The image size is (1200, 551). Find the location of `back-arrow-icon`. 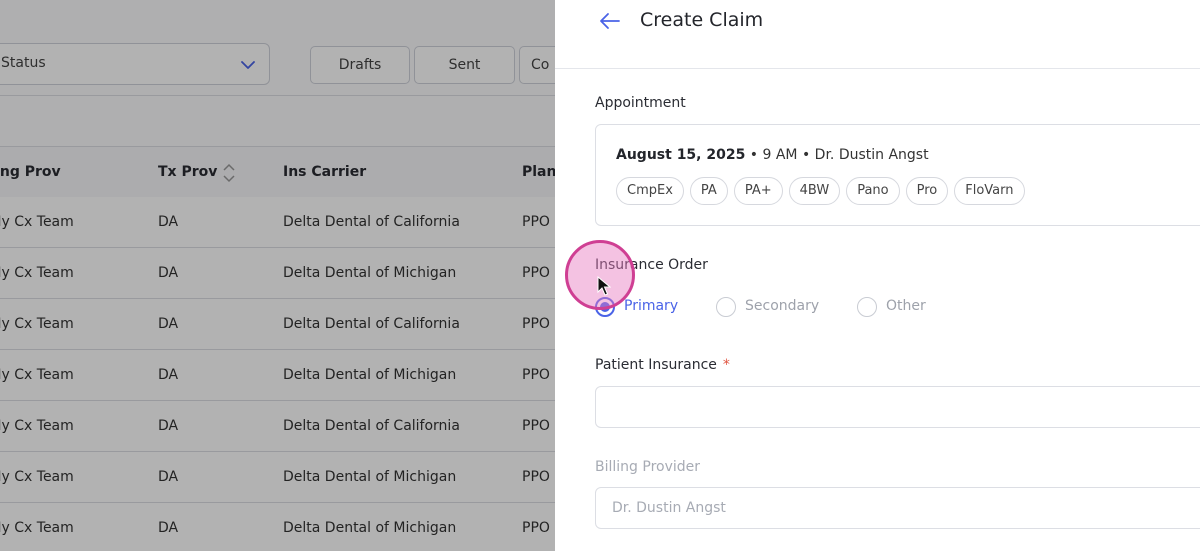

back-arrow-icon is located at coordinates (611, 21).